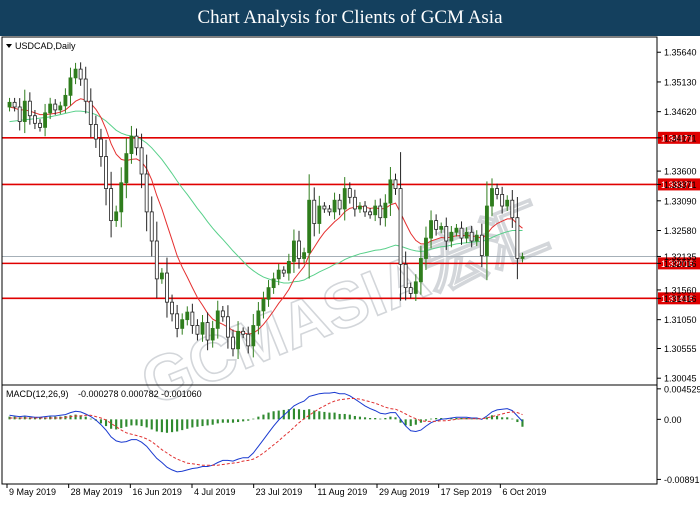 This screenshot has width=700, height=505. I want to click on price-tick-label: 1.34171, so click(680, 138).